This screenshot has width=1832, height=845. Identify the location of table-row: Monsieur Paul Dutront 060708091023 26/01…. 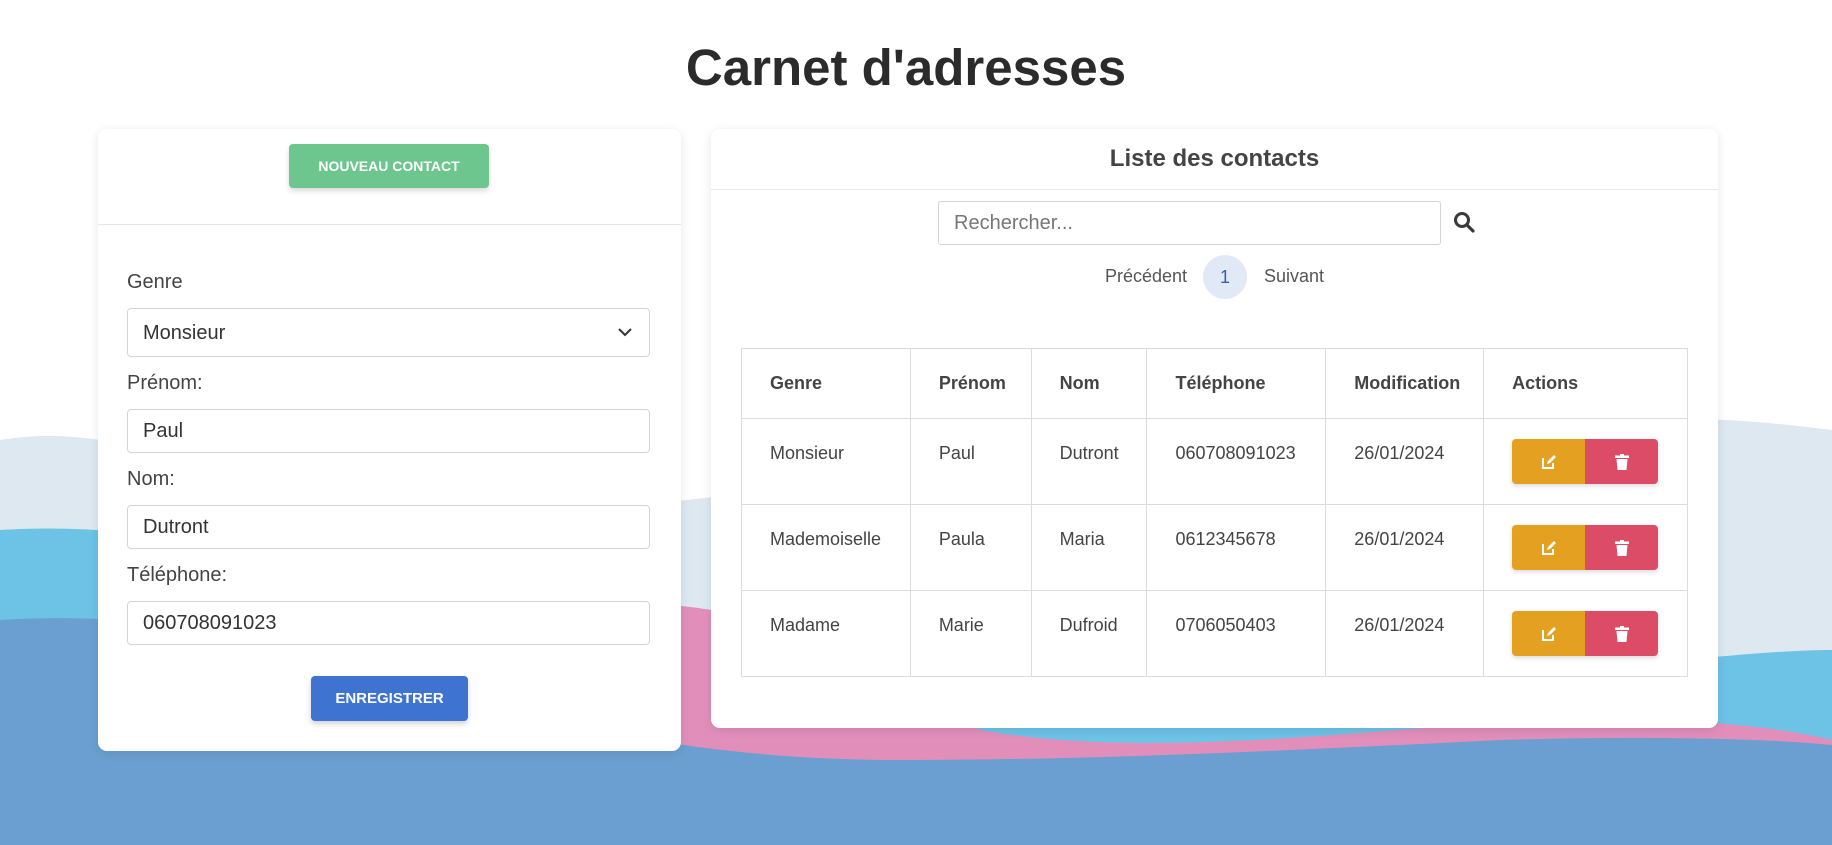
(1214, 461).